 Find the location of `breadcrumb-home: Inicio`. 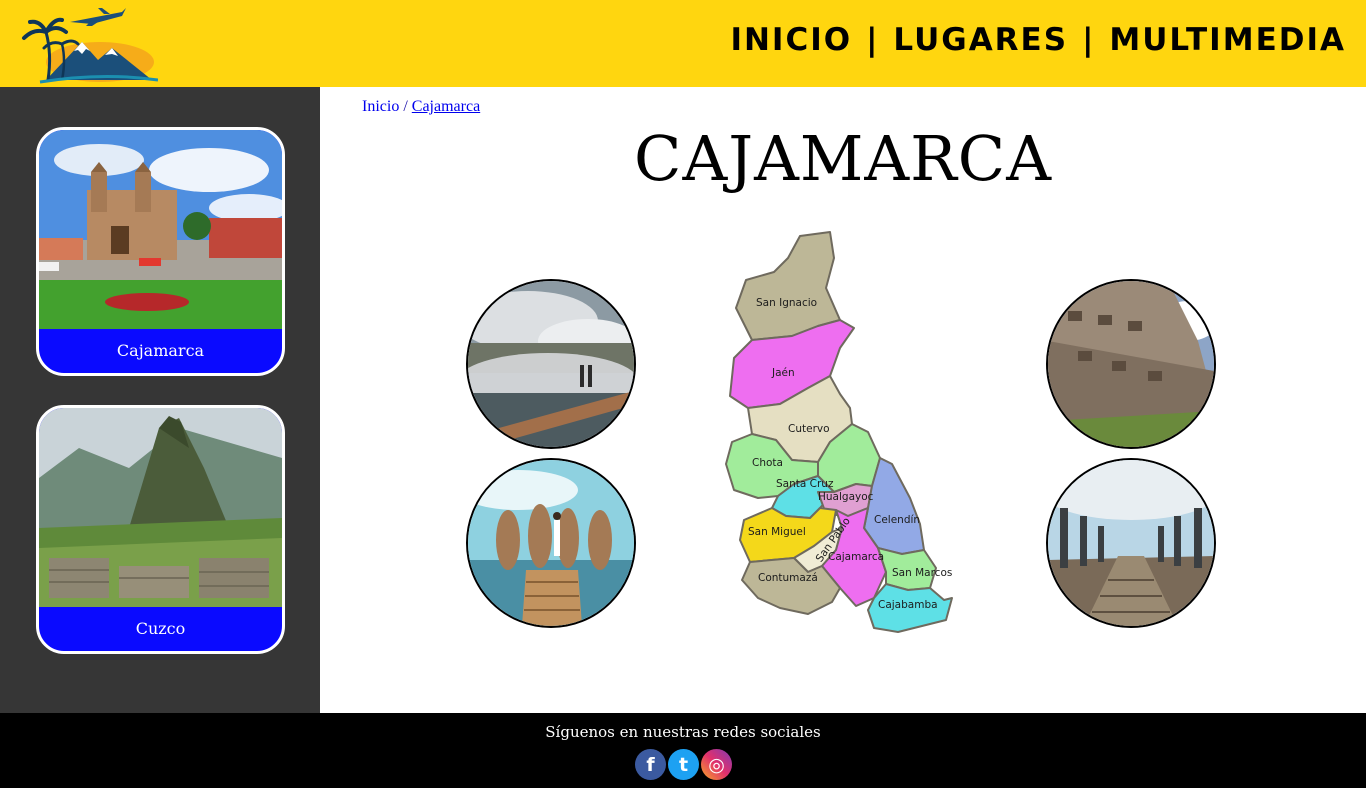

breadcrumb-home: Inicio is located at coordinates (380, 106).